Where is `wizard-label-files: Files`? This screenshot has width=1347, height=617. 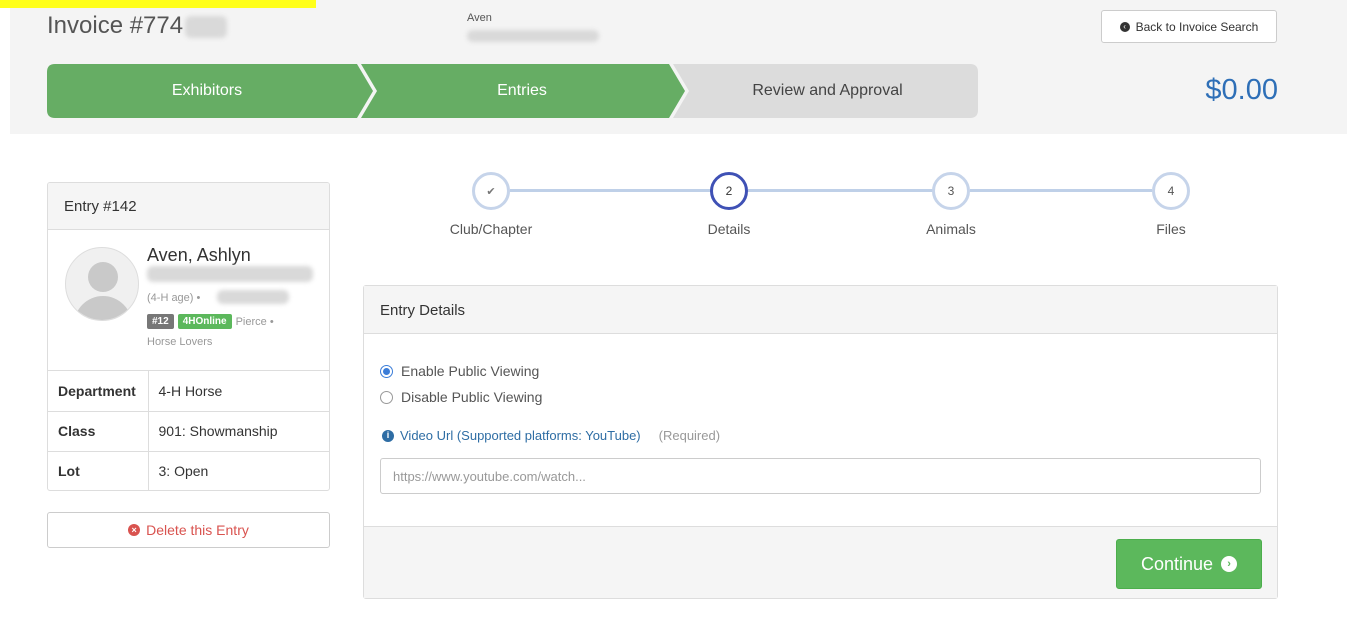 wizard-label-files: Files is located at coordinates (1171, 229).